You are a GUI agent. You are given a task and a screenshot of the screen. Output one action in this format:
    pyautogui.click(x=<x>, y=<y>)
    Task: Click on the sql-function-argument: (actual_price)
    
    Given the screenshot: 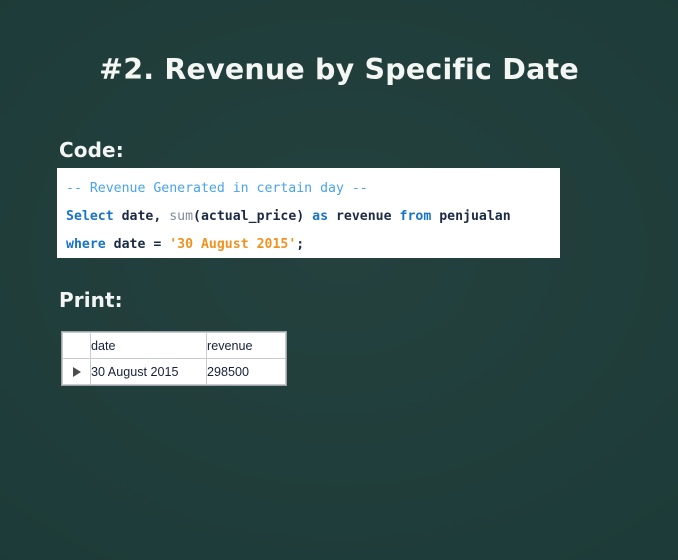 What is the action you would take?
    pyautogui.click(x=253, y=216)
    